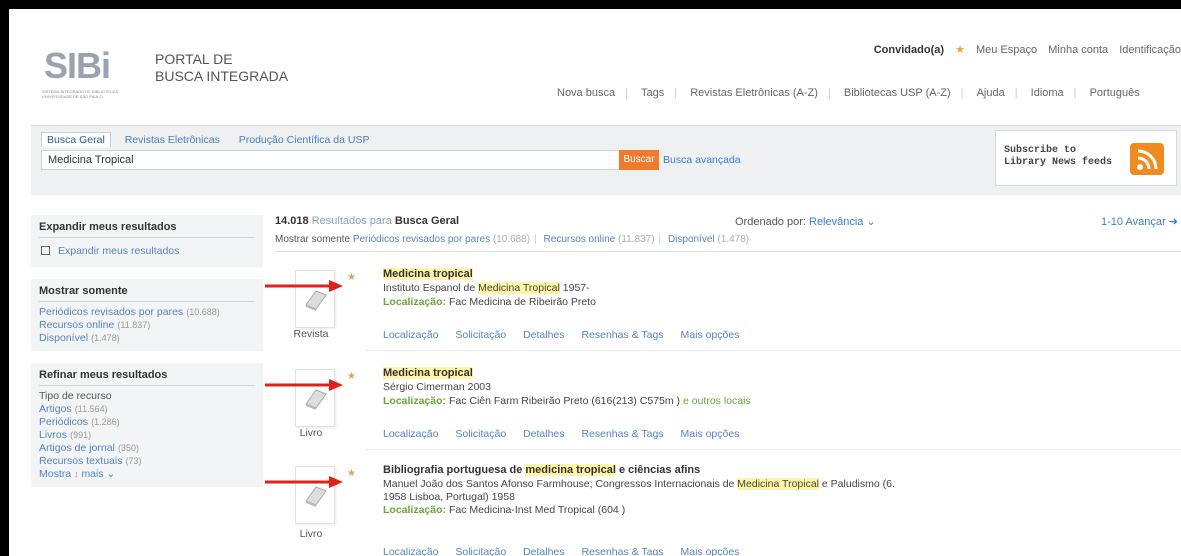 Image resolution: width=1181 pixels, height=556 pixels. What do you see at coordinates (1006, 50) in the screenshot?
I see `my-space-link: Meu Espaço` at bounding box center [1006, 50].